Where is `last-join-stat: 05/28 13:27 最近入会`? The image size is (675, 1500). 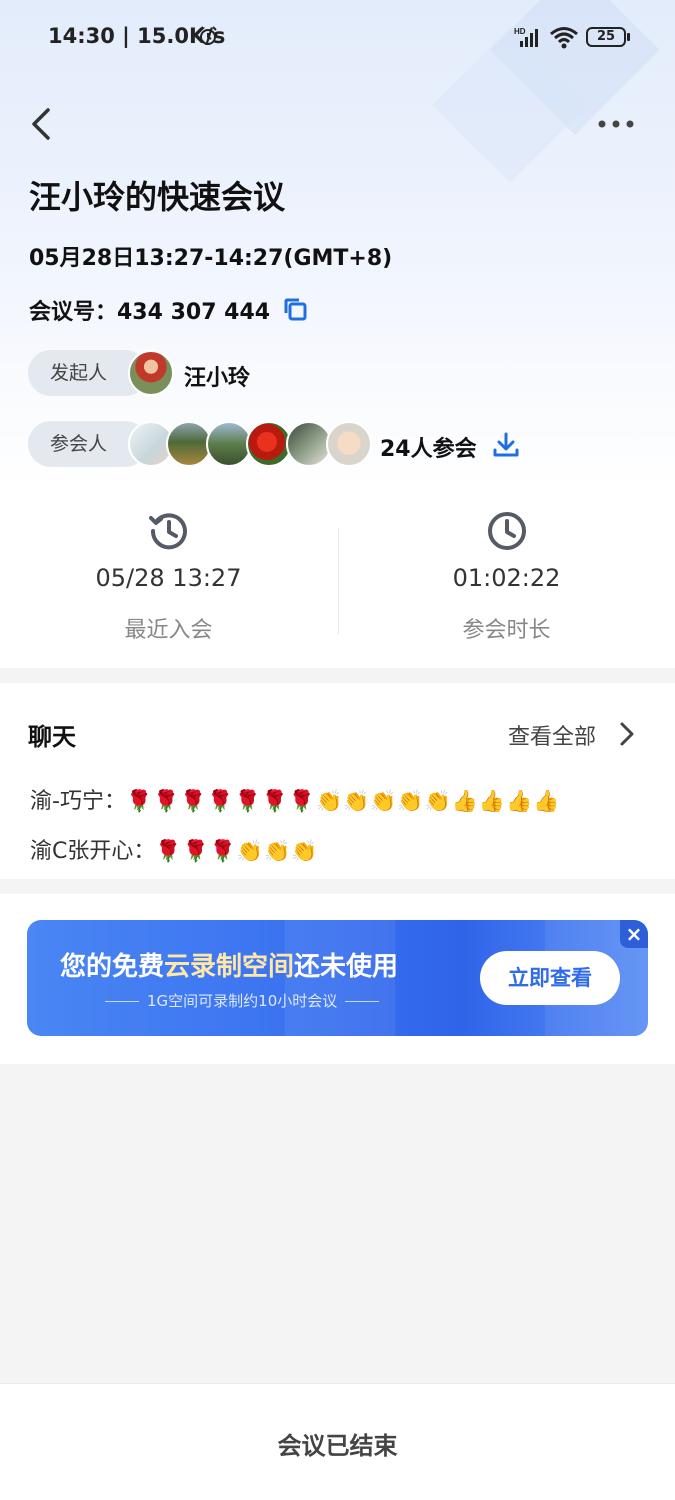 last-join-stat: 05/28 13:27 最近入会 is located at coordinates (168, 579).